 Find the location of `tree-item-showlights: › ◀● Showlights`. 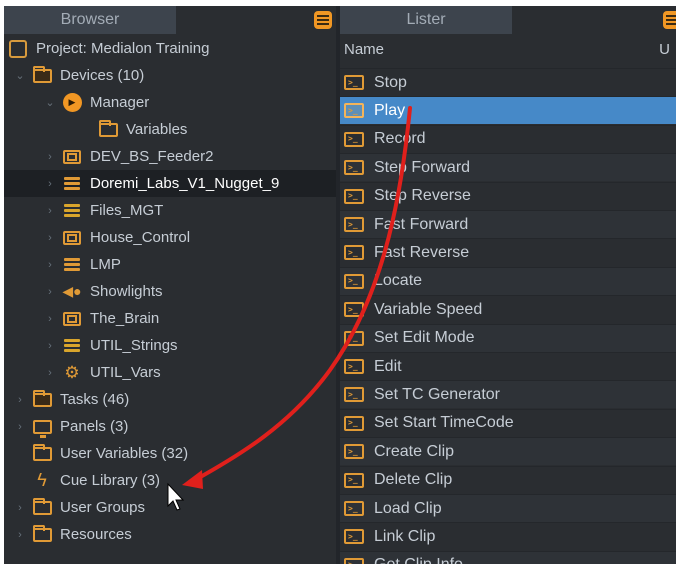

tree-item-showlights: › ◀● Showlights is located at coordinates (170, 291).